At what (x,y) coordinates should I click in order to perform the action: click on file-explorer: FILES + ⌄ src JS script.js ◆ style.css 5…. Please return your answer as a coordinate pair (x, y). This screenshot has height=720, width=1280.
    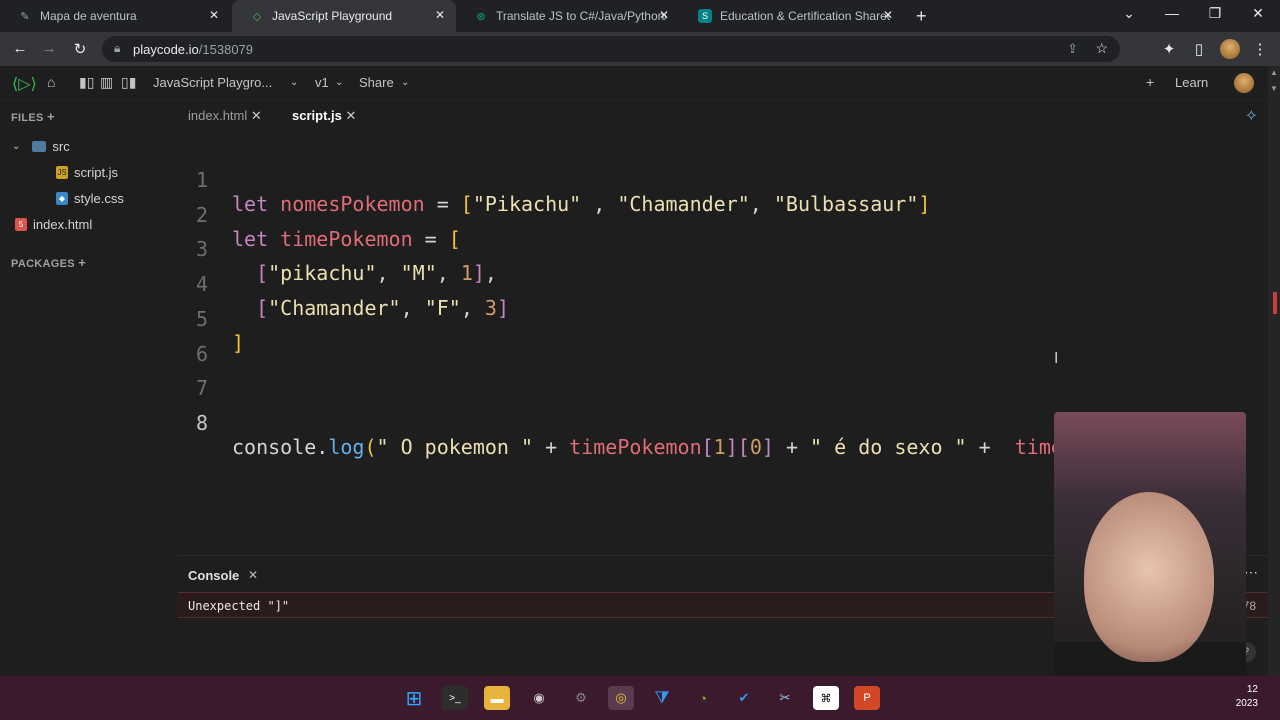
    Looking at the image, I should click on (89, 388).